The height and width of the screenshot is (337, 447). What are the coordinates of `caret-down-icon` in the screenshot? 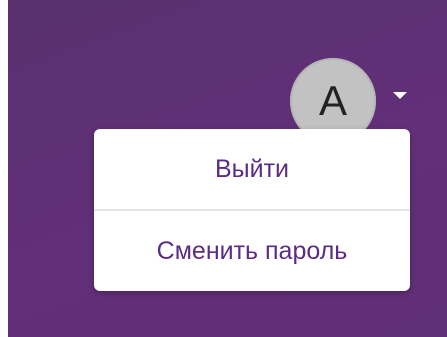 It's located at (400, 95).